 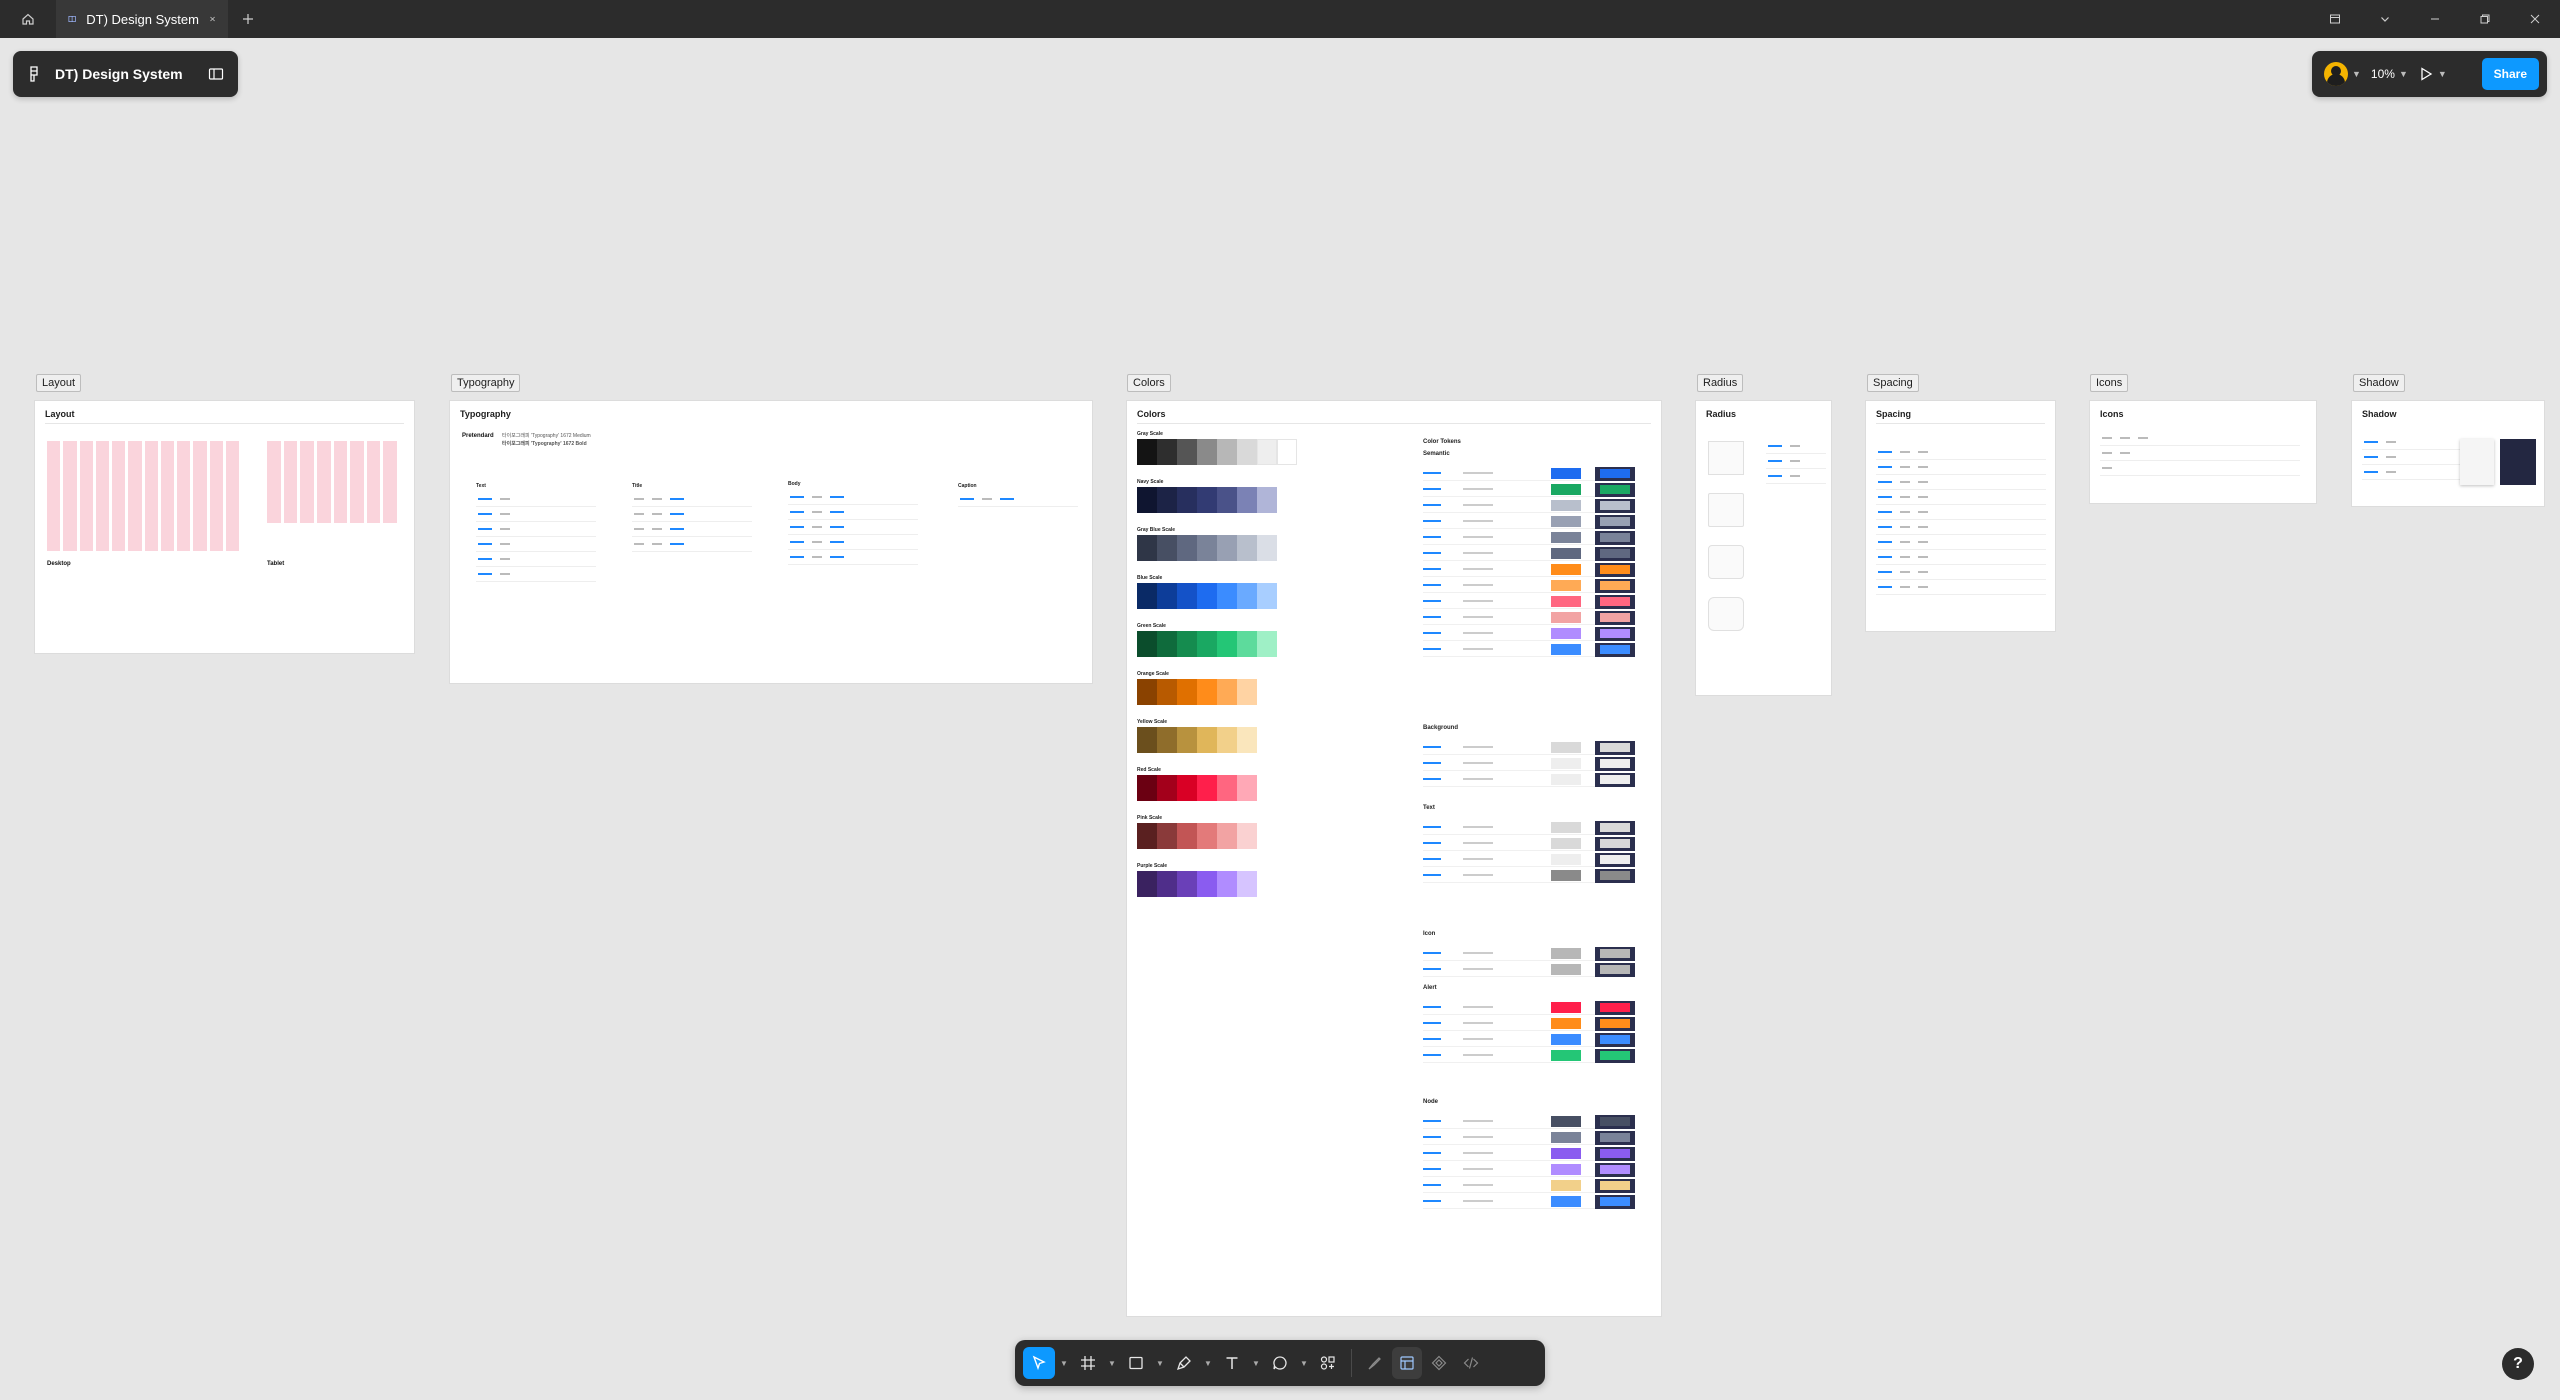 I want to click on frame-label-icons: Icons, so click(x=2109, y=383).